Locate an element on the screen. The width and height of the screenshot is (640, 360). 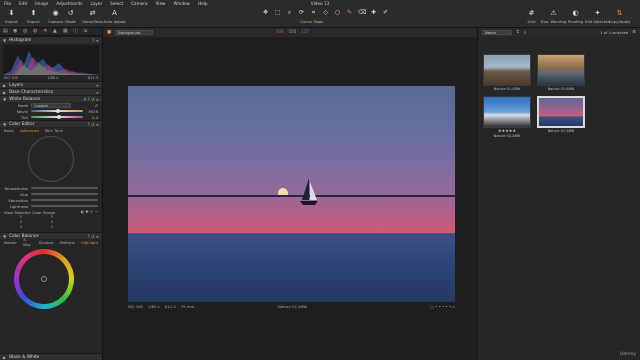
undo-redo-button: ⇄ Undo/Redo is located at coordinates (92, 16).